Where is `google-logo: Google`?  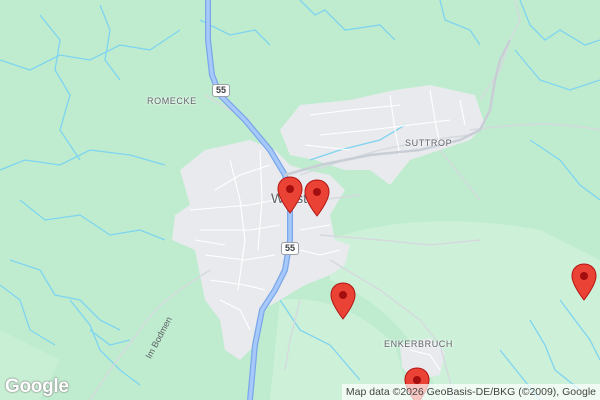 google-logo: Google is located at coordinates (37, 387).